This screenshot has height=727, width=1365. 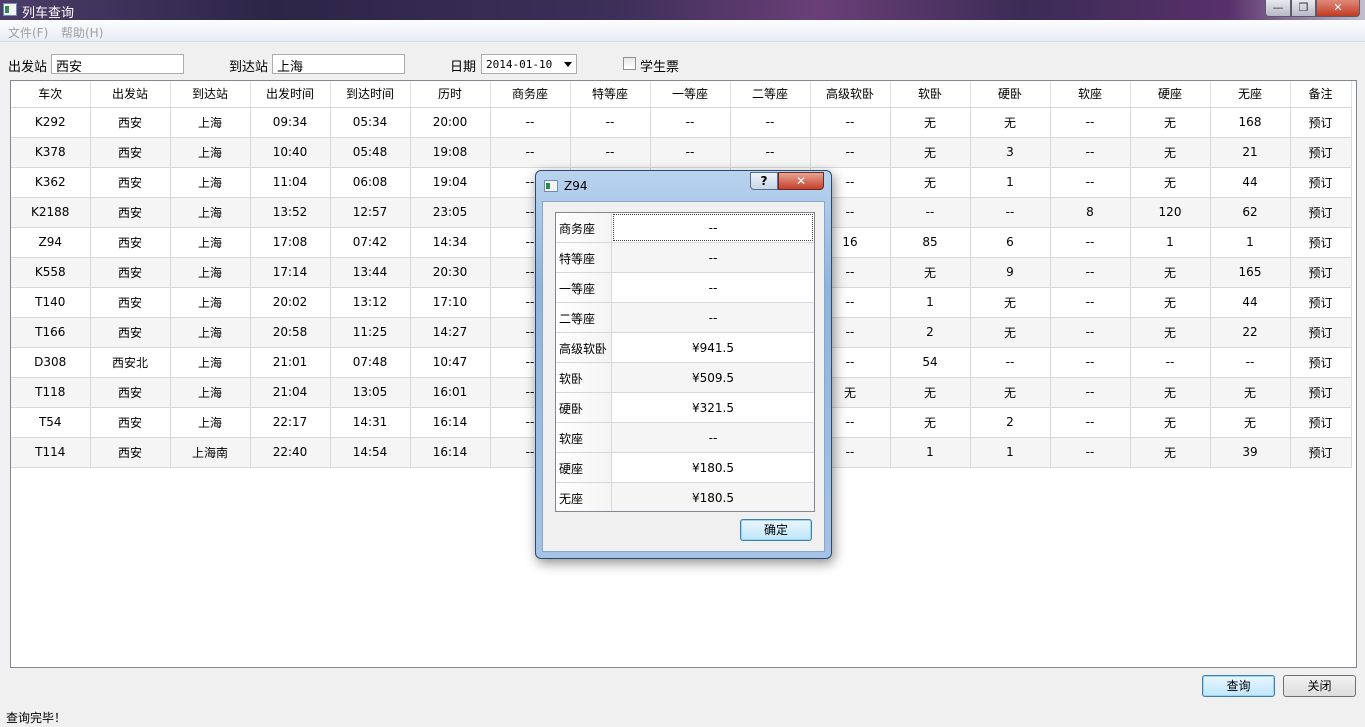 I want to click on date-picker: 2014-01-10, so click(x=529, y=64).